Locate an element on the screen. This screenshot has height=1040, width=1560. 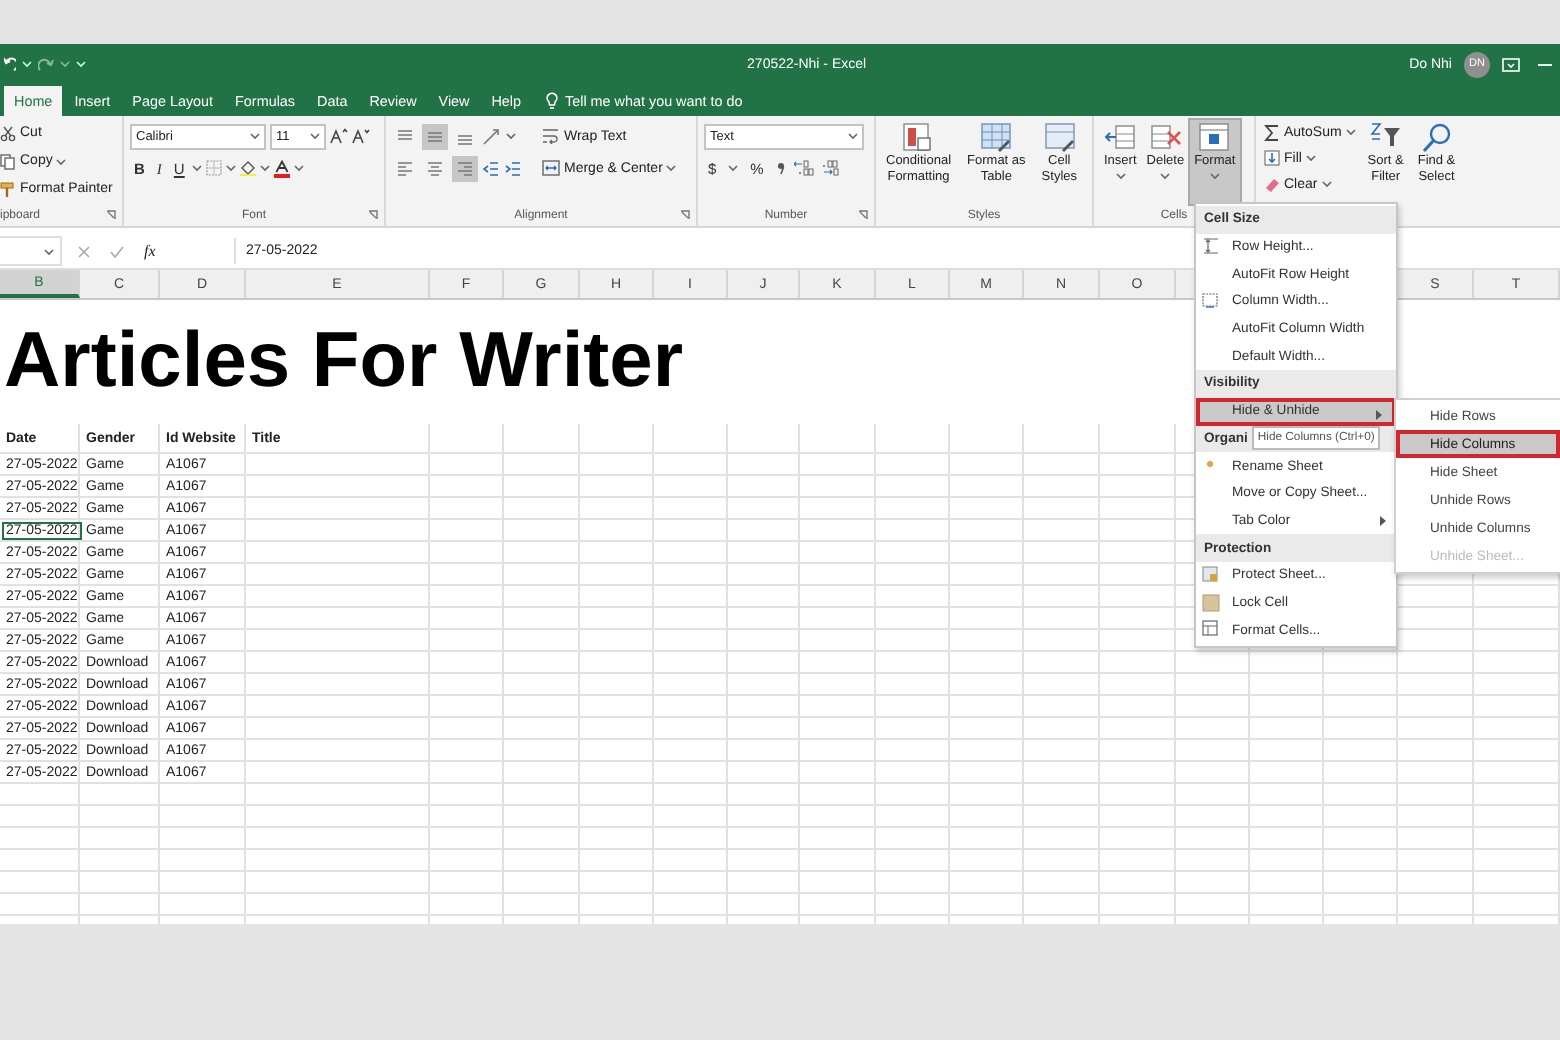
conditional-formatting-icon is located at coordinates (918, 138).